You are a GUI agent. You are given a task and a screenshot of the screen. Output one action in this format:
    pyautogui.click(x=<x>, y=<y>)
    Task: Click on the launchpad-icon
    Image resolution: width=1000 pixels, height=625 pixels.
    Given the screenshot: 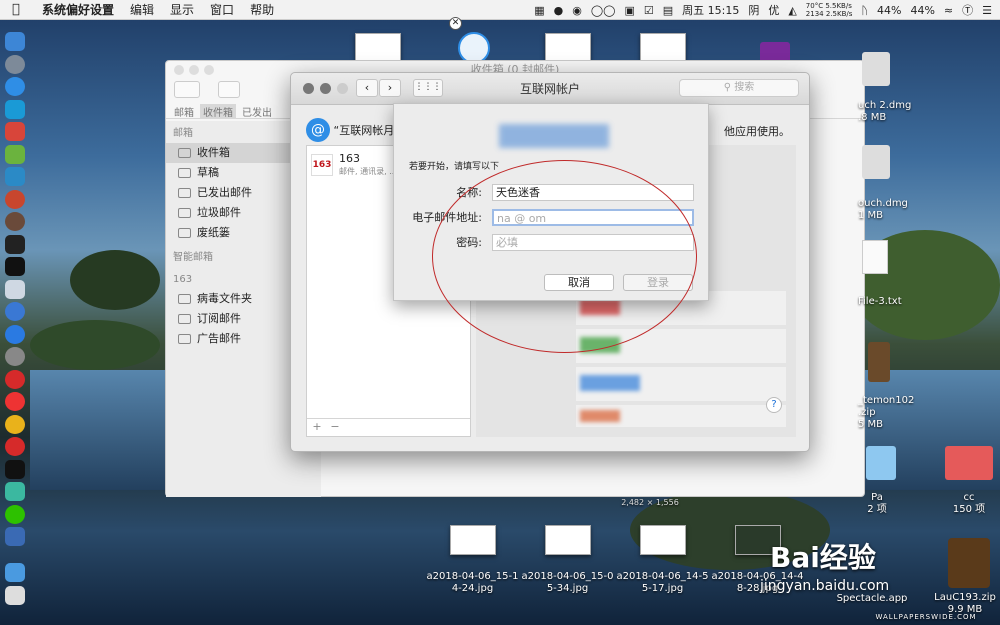 What is the action you would take?
    pyautogui.click(x=15, y=64)
    